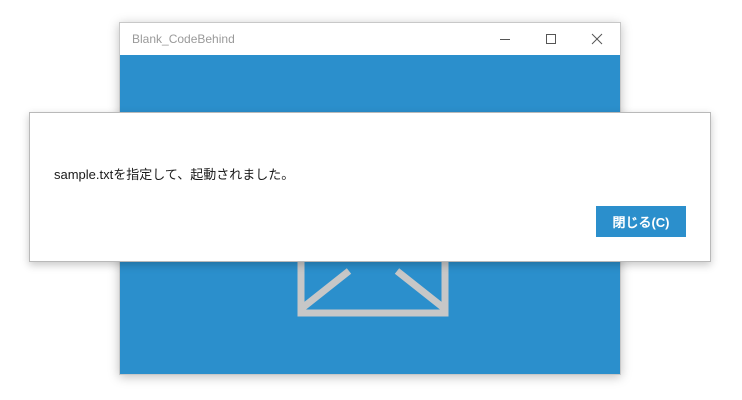  I want to click on title-bar: Blank_CodeBehind, so click(370, 39).